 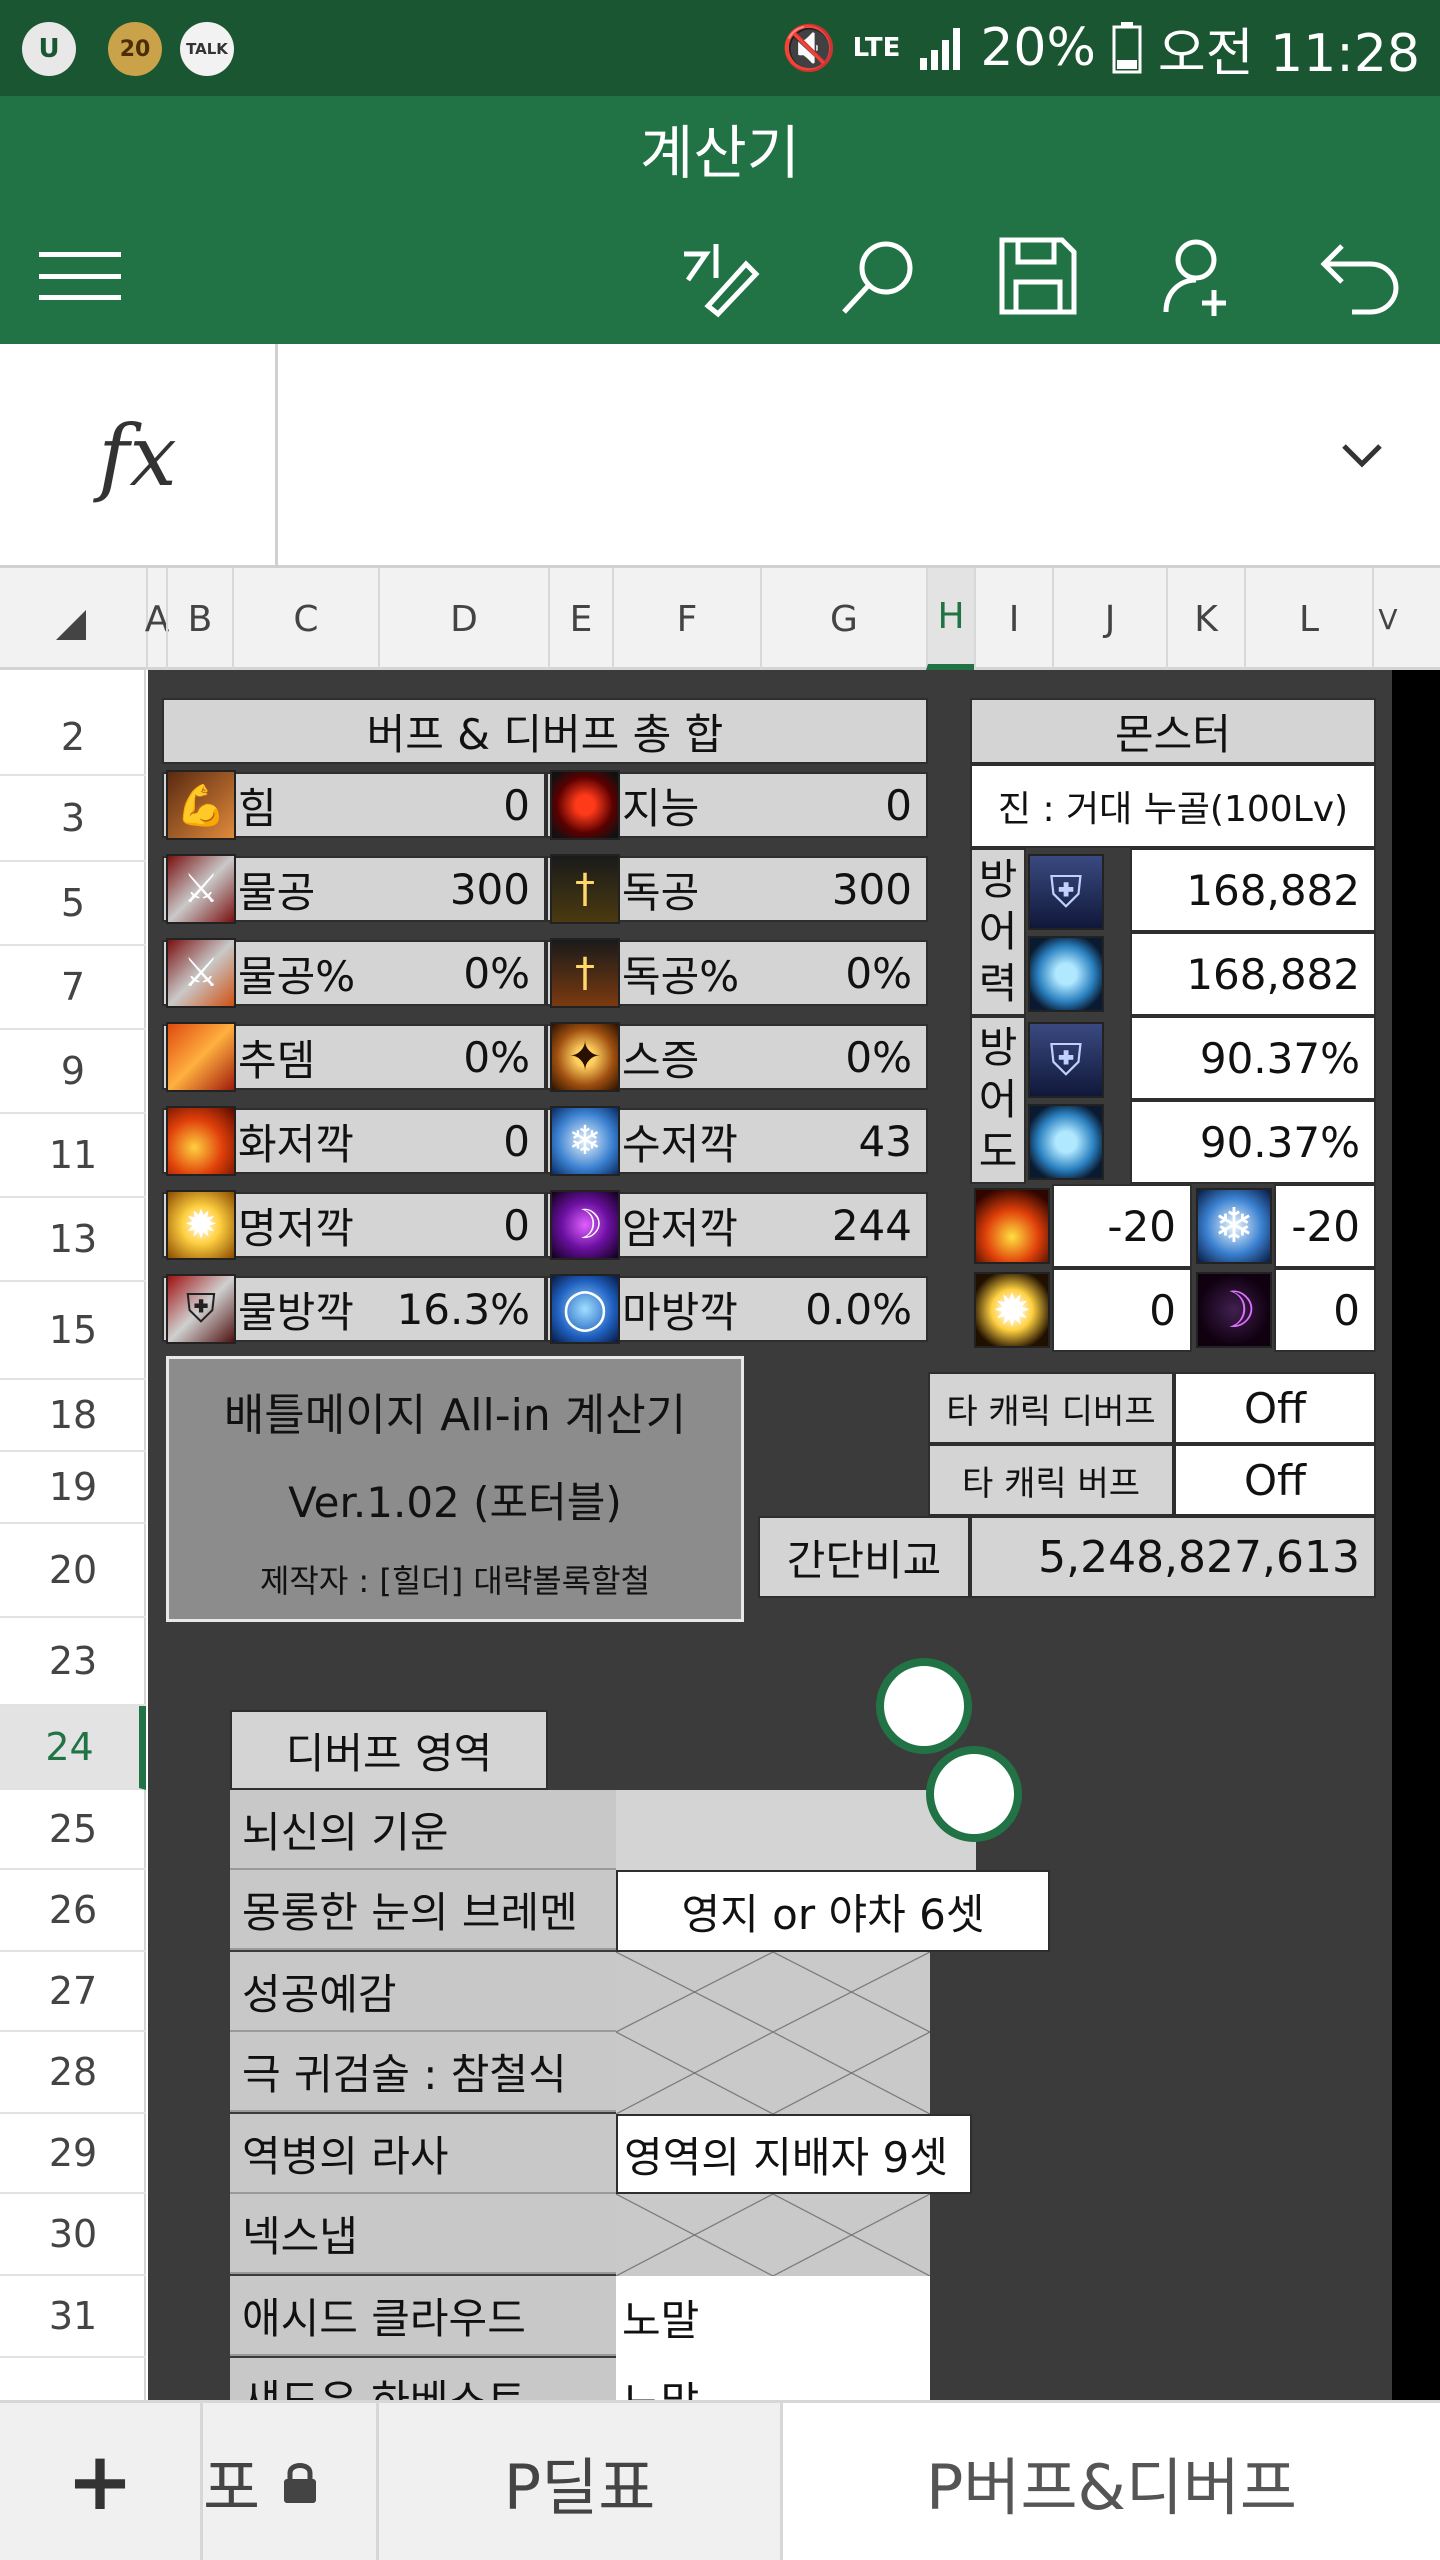 What do you see at coordinates (833, 1911) in the screenshot?
I see `debuff-item-value: 영지 or 야차 6셋` at bounding box center [833, 1911].